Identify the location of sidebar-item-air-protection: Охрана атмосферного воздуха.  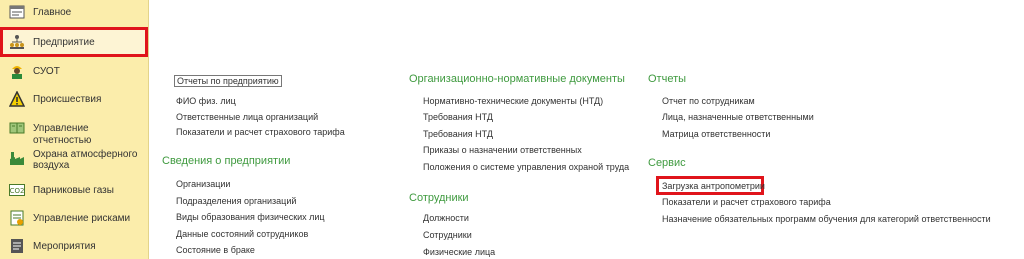
(74, 161).